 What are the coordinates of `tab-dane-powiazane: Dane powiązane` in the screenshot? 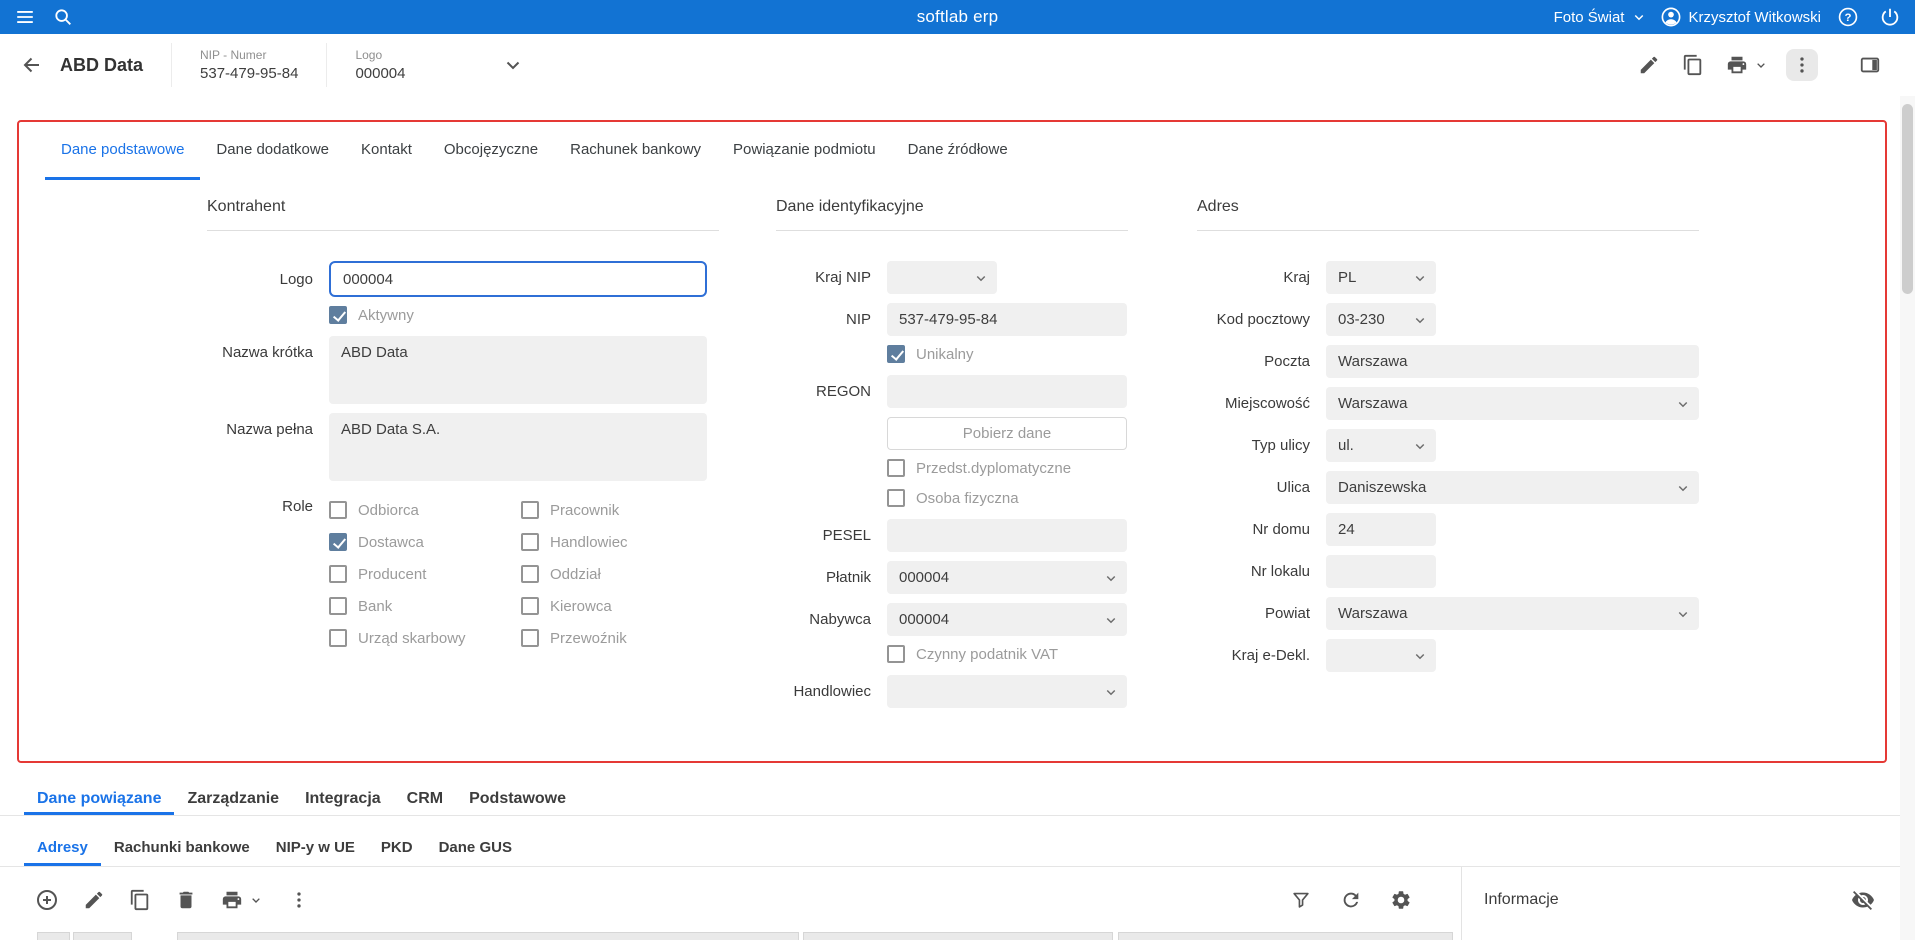 It's located at (99, 800).